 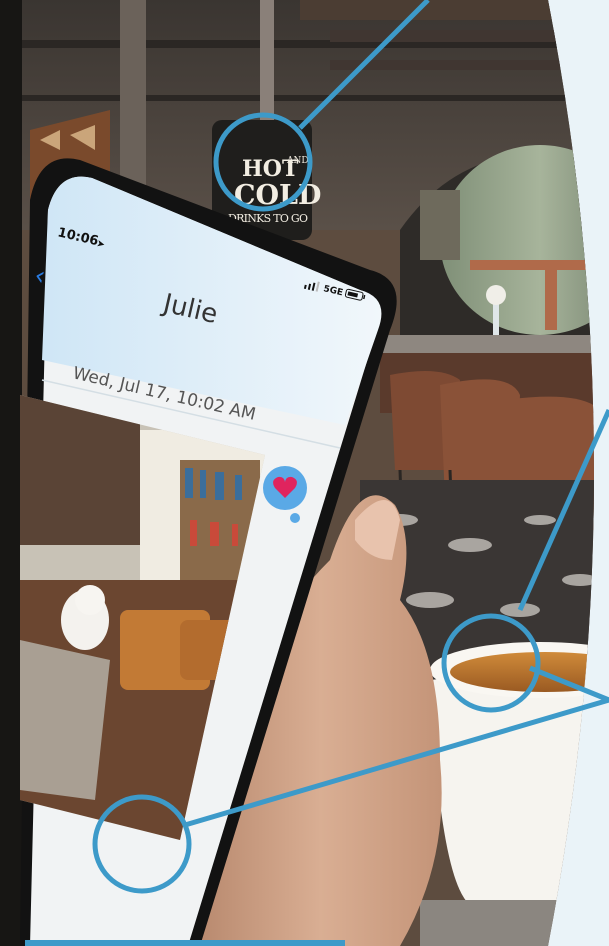 I want to click on sign-and: AND, so click(x=297, y=161).